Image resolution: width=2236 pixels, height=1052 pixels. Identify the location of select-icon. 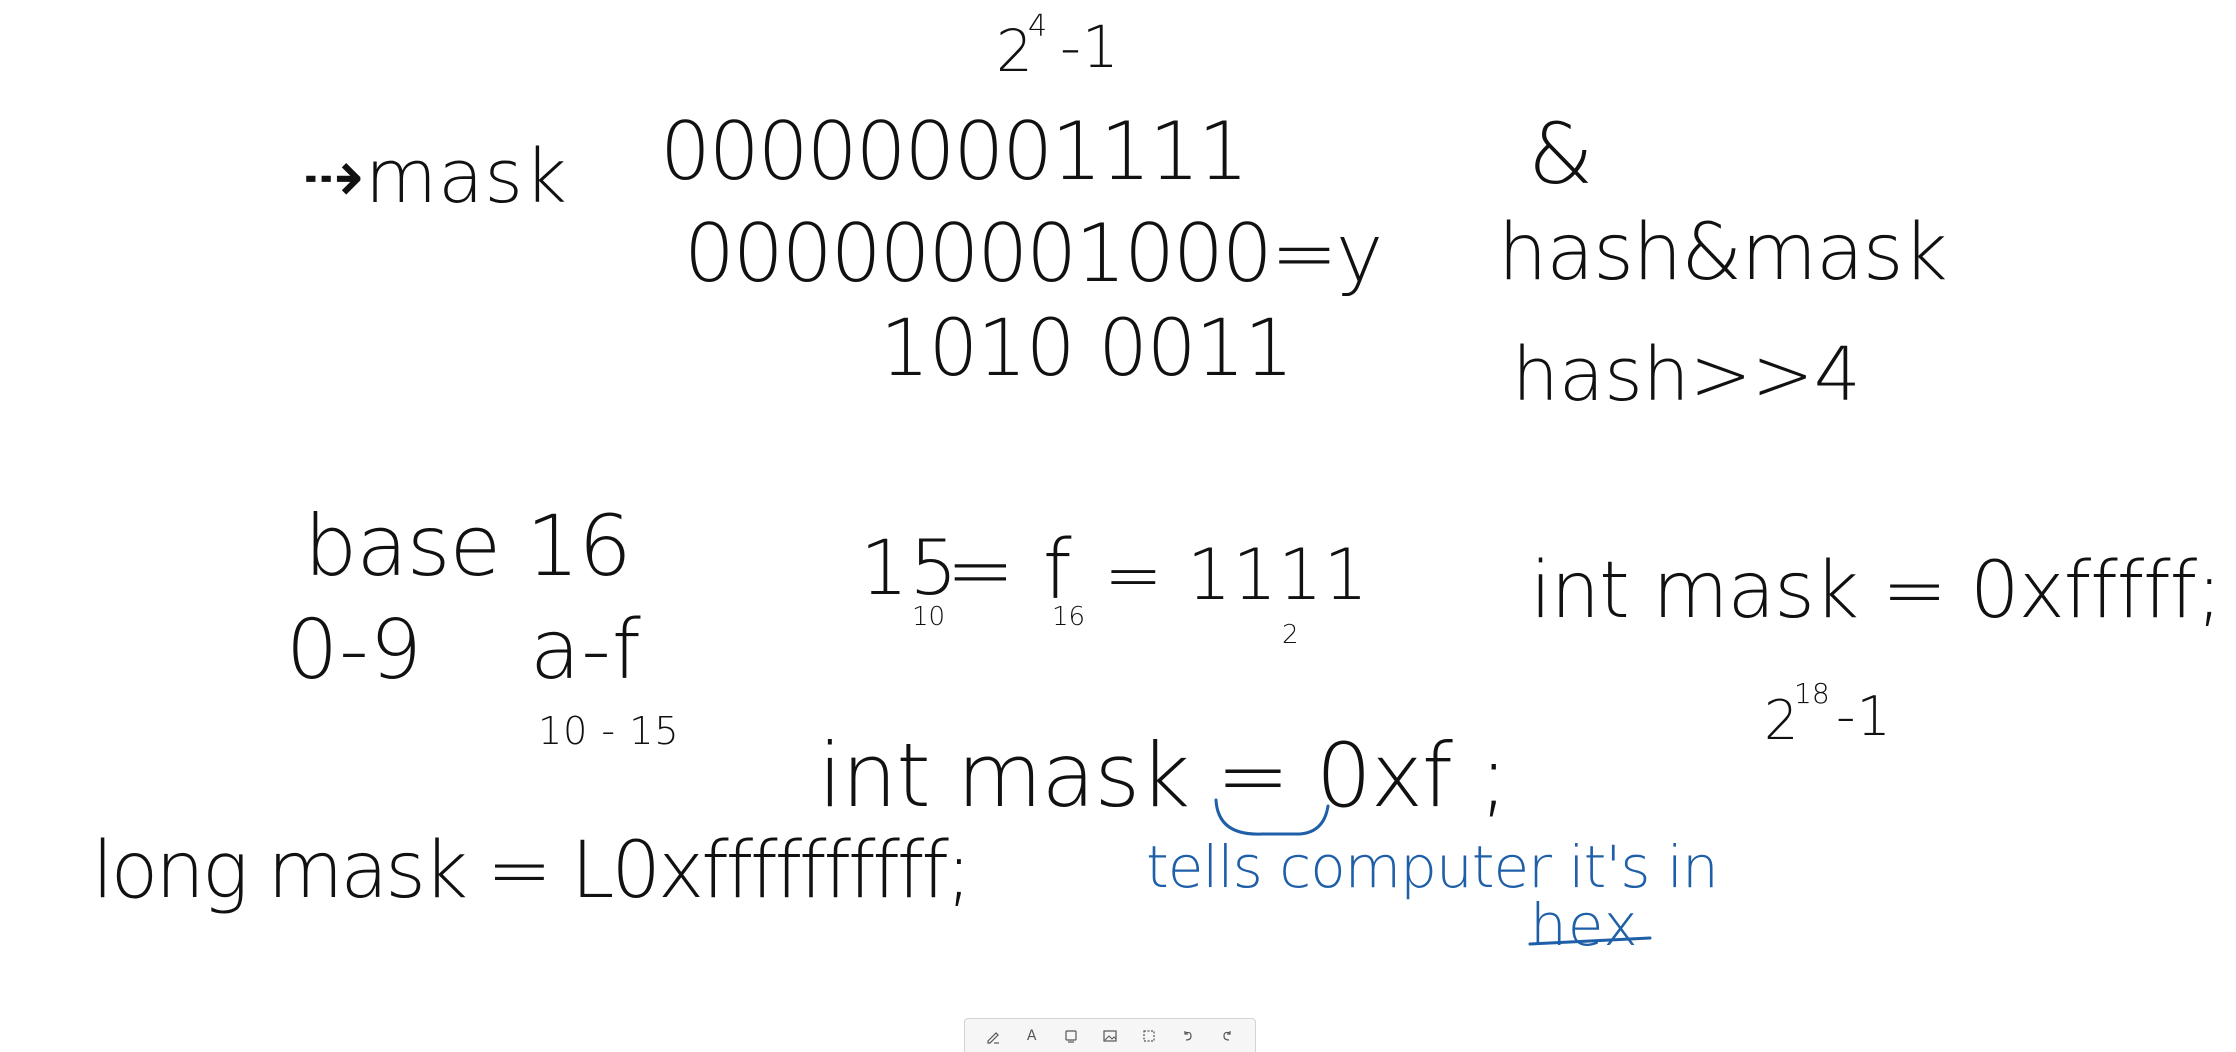
(1149, 1035).